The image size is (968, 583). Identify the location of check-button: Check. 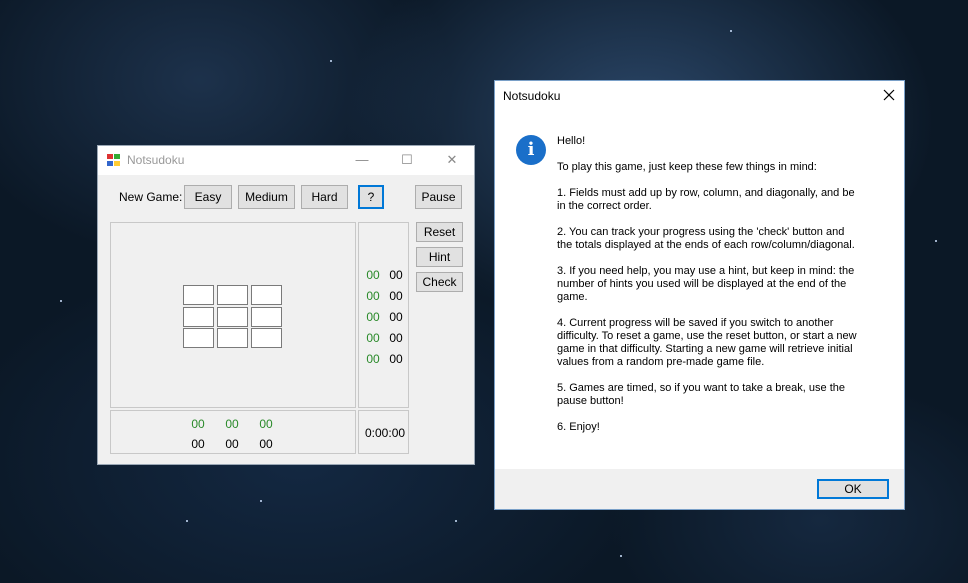
(439, 282).